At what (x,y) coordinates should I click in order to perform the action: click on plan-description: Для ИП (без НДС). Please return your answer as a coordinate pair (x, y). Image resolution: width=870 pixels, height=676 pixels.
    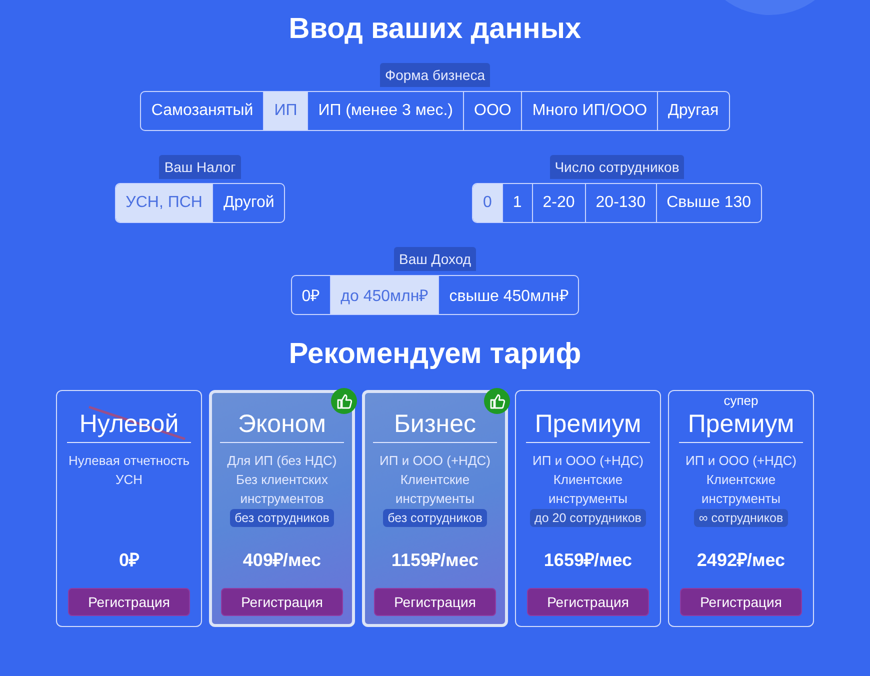
    Looking at the image, I should click on (282, 461).